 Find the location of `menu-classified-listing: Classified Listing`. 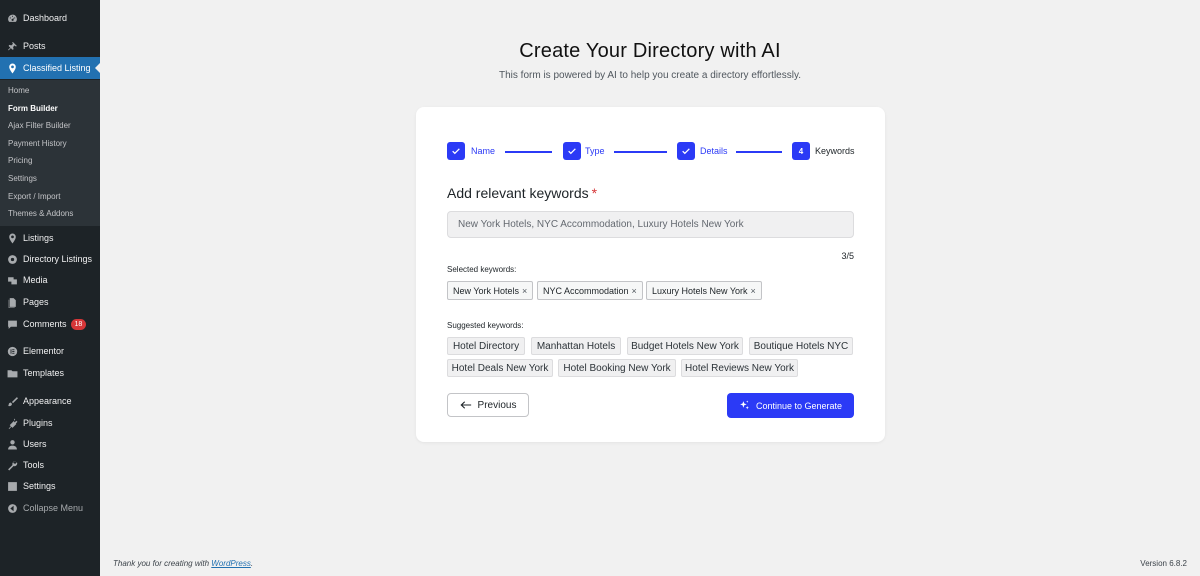

menu-classified-listing: Classified Listing is located at coordinates (50, 68).